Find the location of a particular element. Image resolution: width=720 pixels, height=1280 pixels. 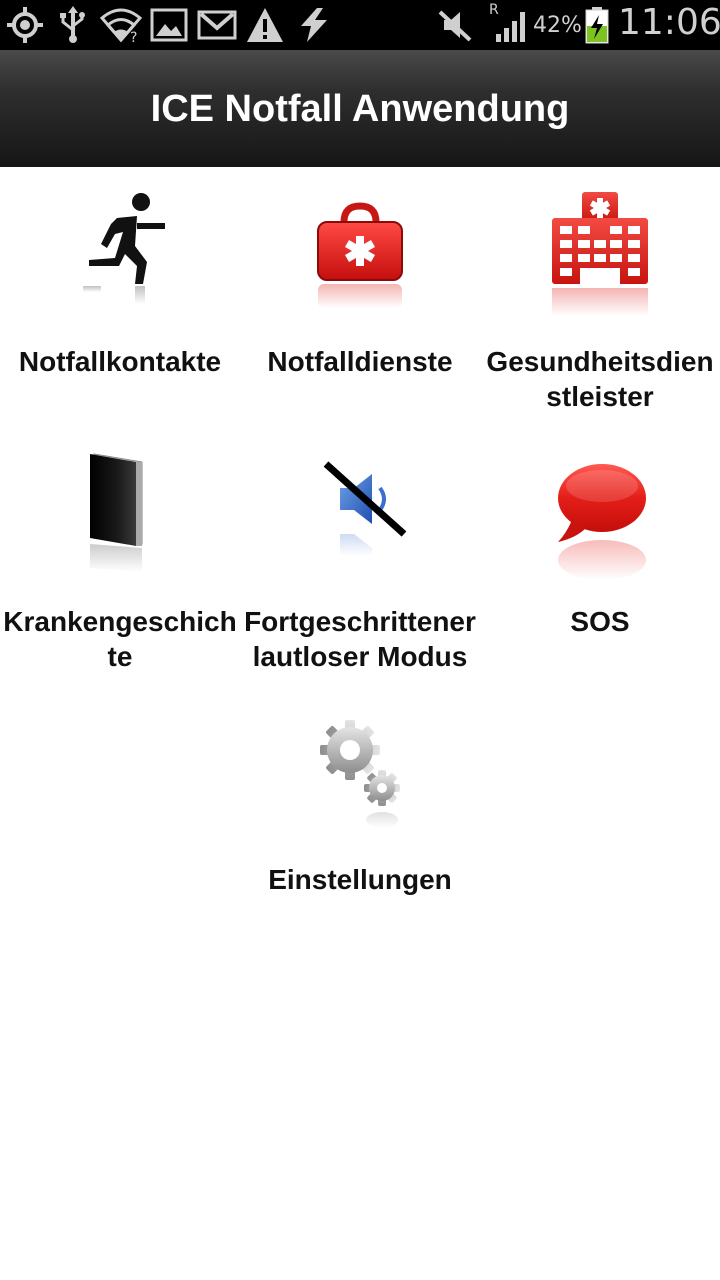

tile-label: SOS is located at coordinates (600, 621).